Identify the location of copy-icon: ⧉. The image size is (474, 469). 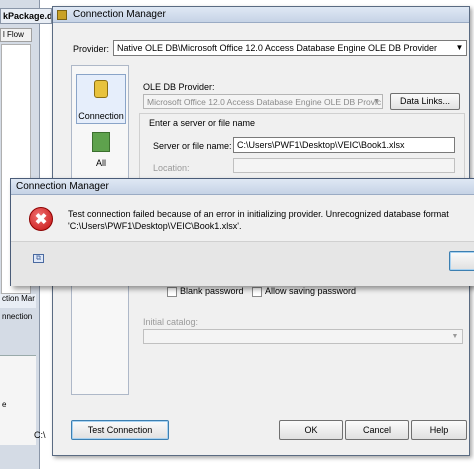
(38, 258).